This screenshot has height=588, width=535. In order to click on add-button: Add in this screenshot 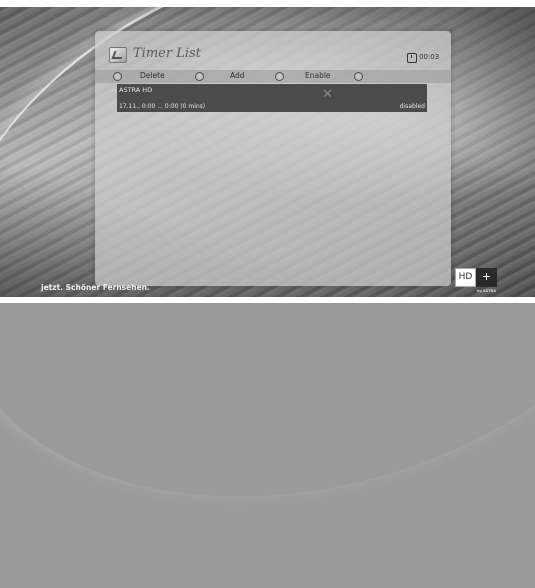, I will do `click(225, 76)`.